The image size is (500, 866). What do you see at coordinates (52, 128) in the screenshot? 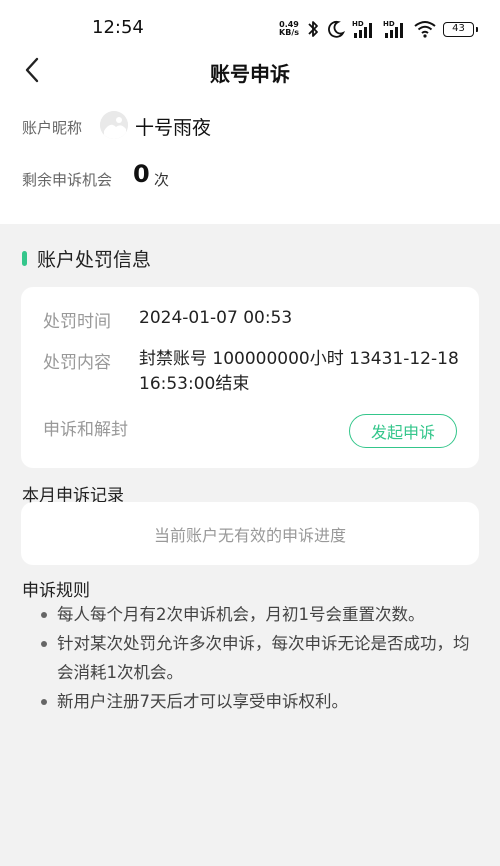
I see `nickname-label: 账户昵称` at bounding box center [52, 128].